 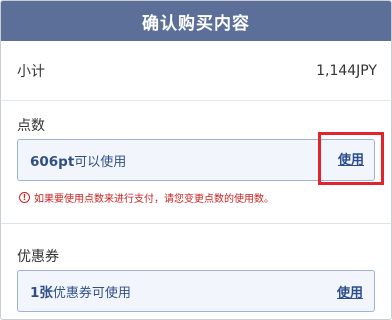 I want to click on points-use-button: 使用, so click(x=351, y=158).